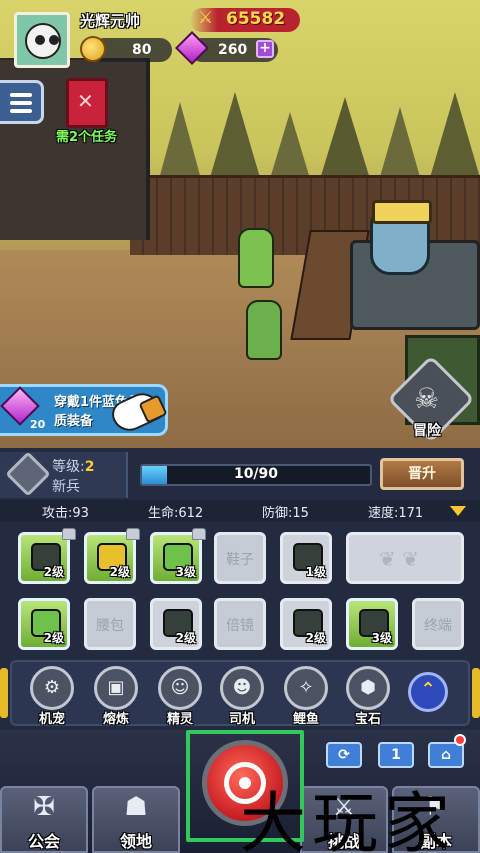 The width and height of the screenshot is (480, 853). What do you see at coordinates (43, 841) in the screenshot?
I see `nav-guild-label: 公会` at bounding box center [43, 841].